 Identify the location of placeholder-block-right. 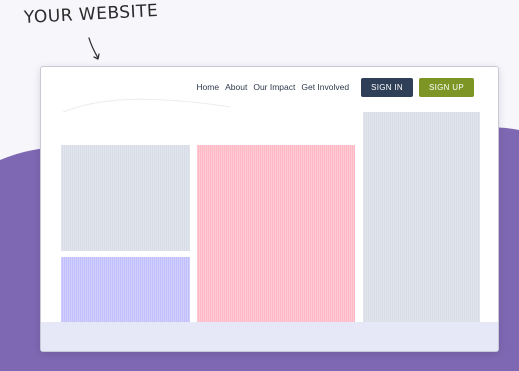
(421, 221).